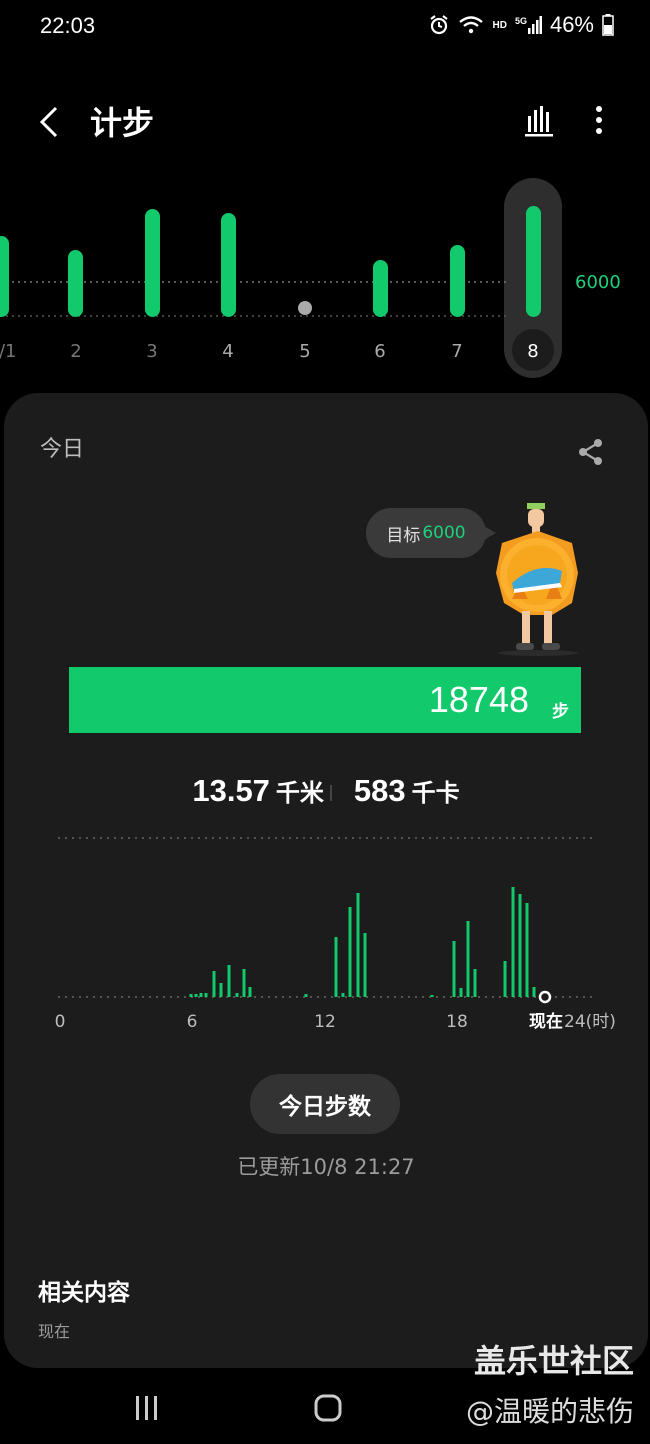 This screenshot has height=1444, width=650. I want to click on signal-label: 5G, so click(520, 21).